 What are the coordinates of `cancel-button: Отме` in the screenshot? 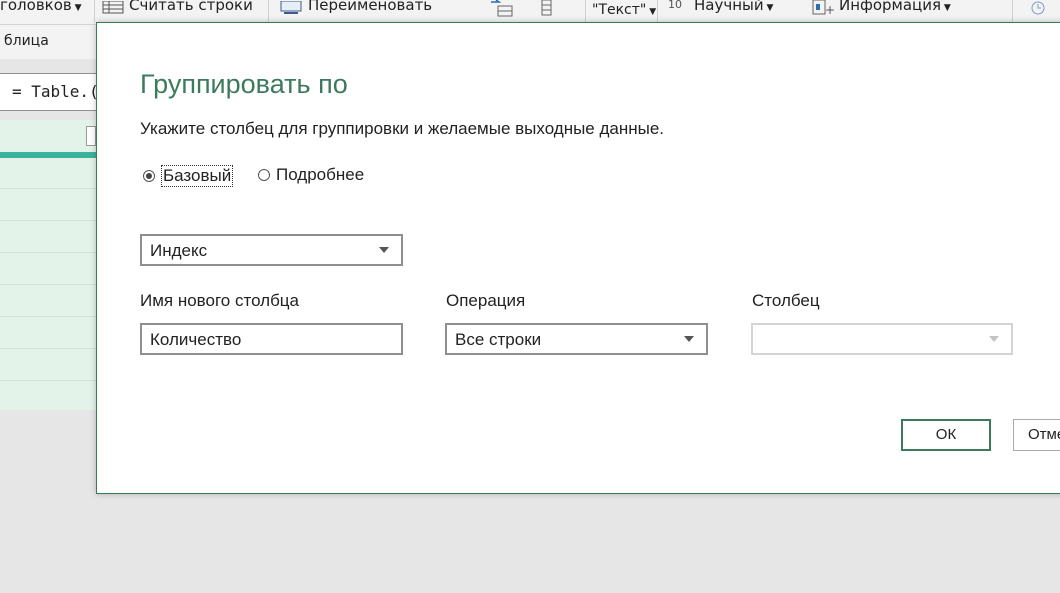 It's located at (1036, 435).